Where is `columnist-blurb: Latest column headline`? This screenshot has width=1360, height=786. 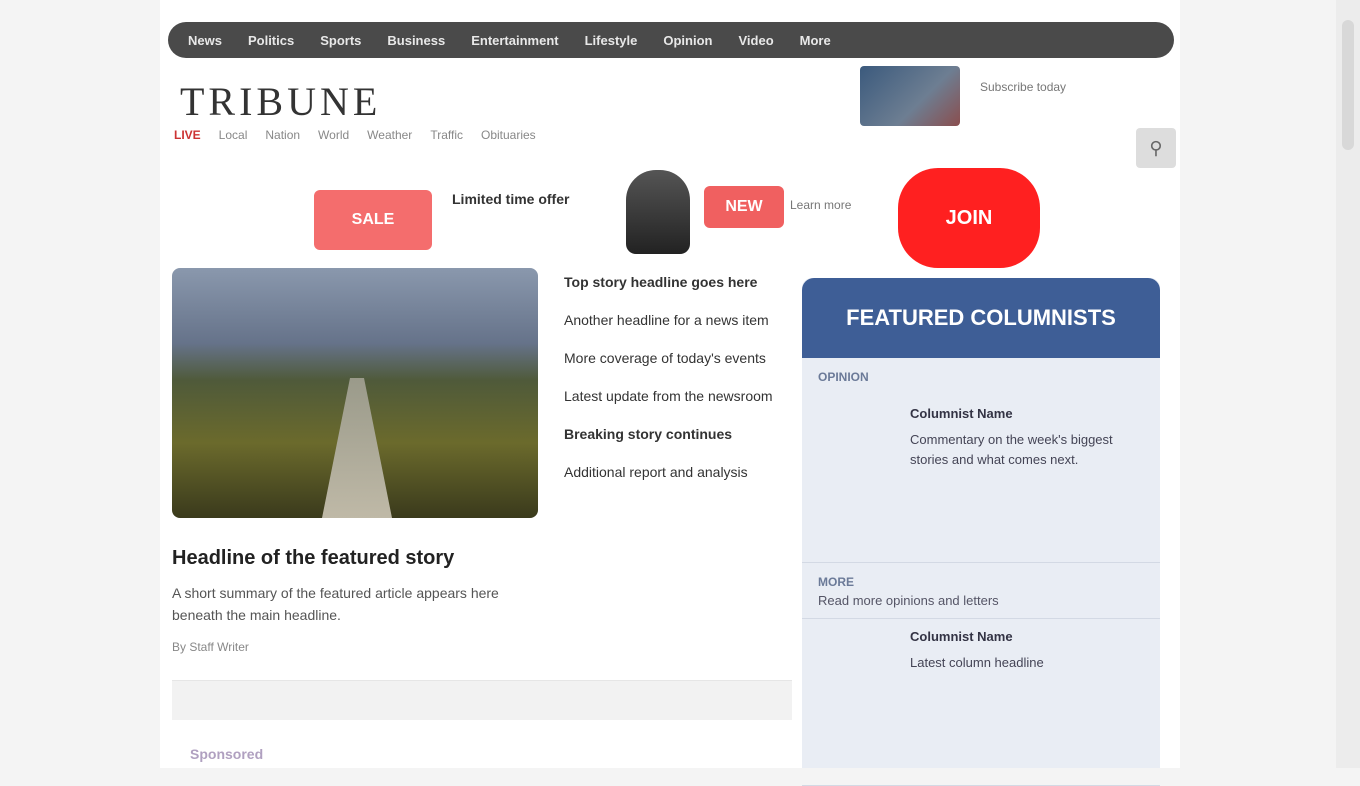 columnist-blurb: Latest column headline is located at coordinates (977, 662).